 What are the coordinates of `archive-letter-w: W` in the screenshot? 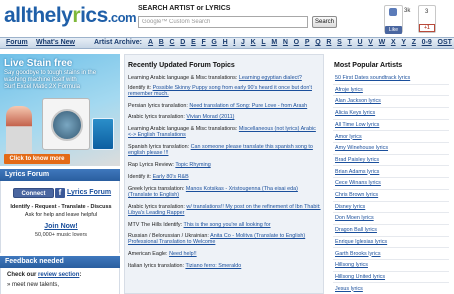 It's located at (382, 42).